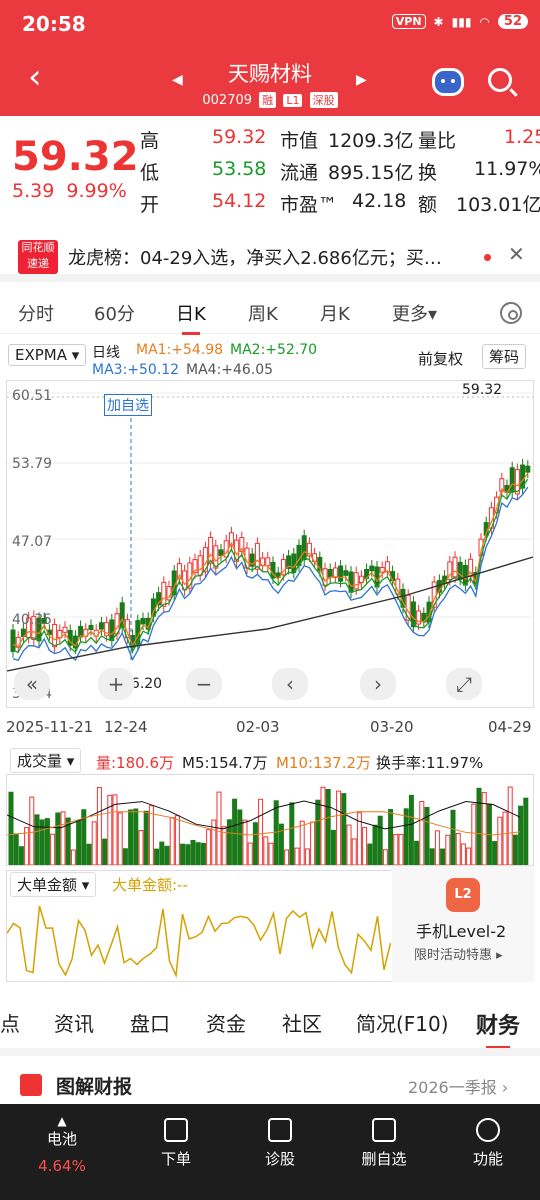 This screenshot has height=1200, width=540. I want to click on tab-community: 社区, so click(302, 1022).